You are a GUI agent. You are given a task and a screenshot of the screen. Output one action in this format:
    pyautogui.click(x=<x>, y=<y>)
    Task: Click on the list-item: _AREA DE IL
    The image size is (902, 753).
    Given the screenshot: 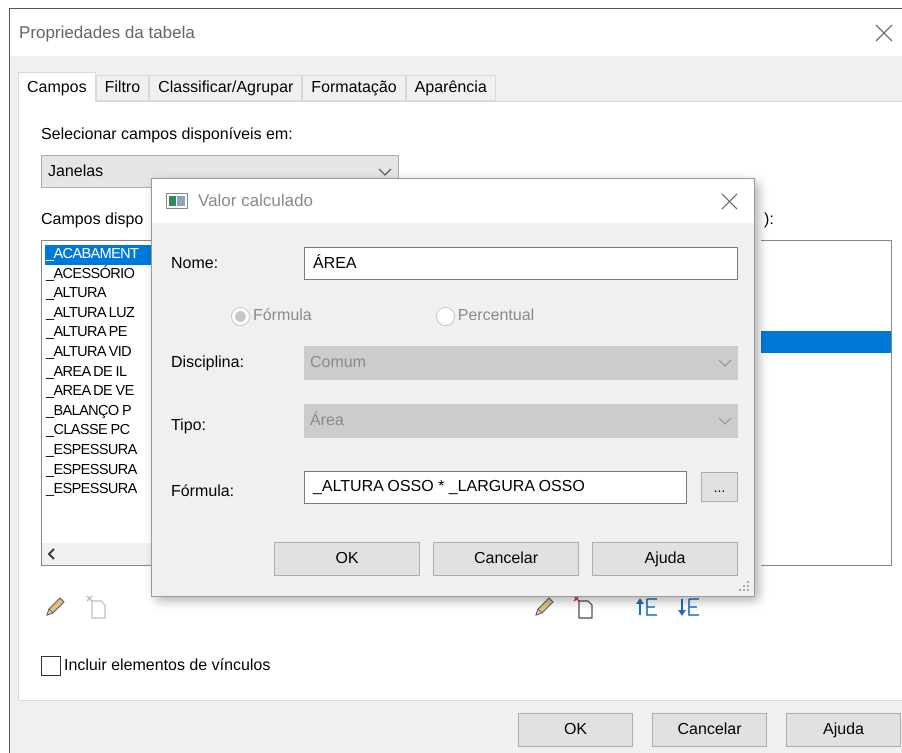 What is the action you would take?
    pyautogui.click(x=98, y=372)
    